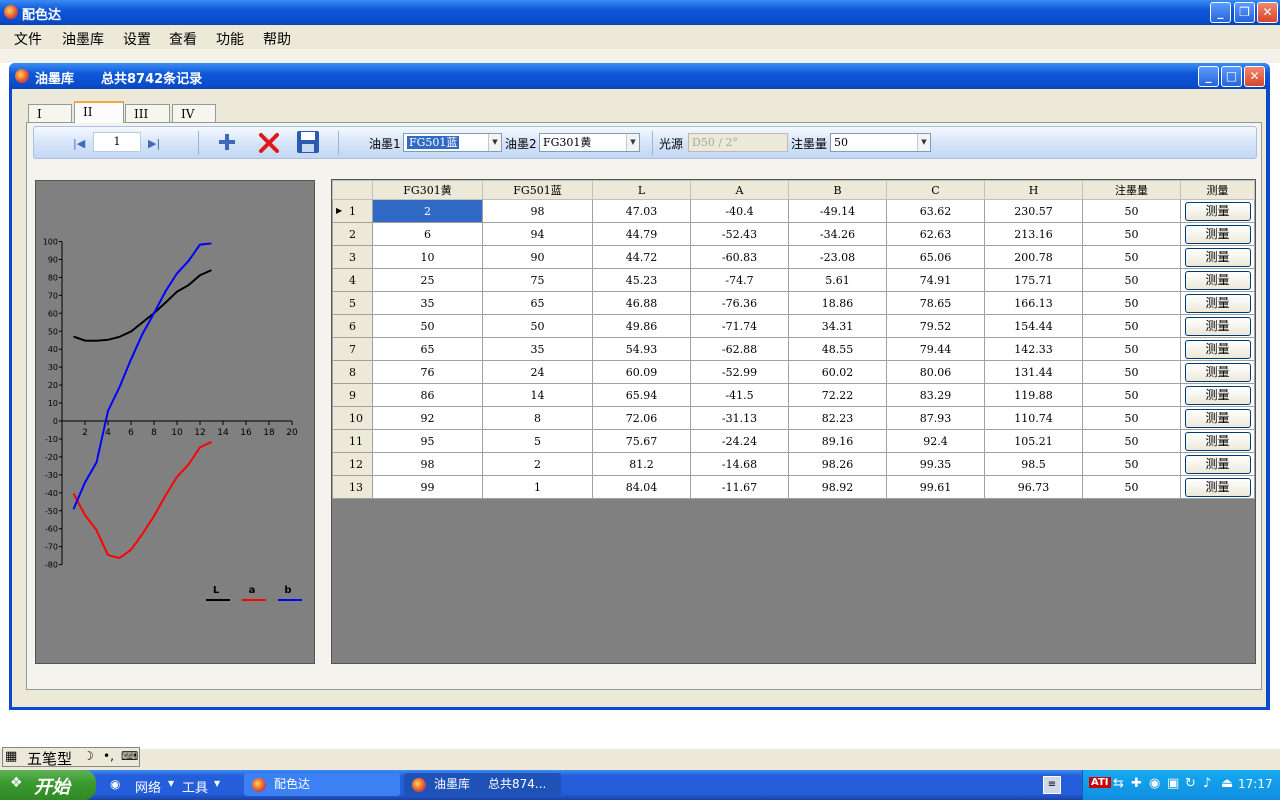  Describe the element at coordinates (837, 280) in the screenshot. I see `table-cell: 5.61` at that location.